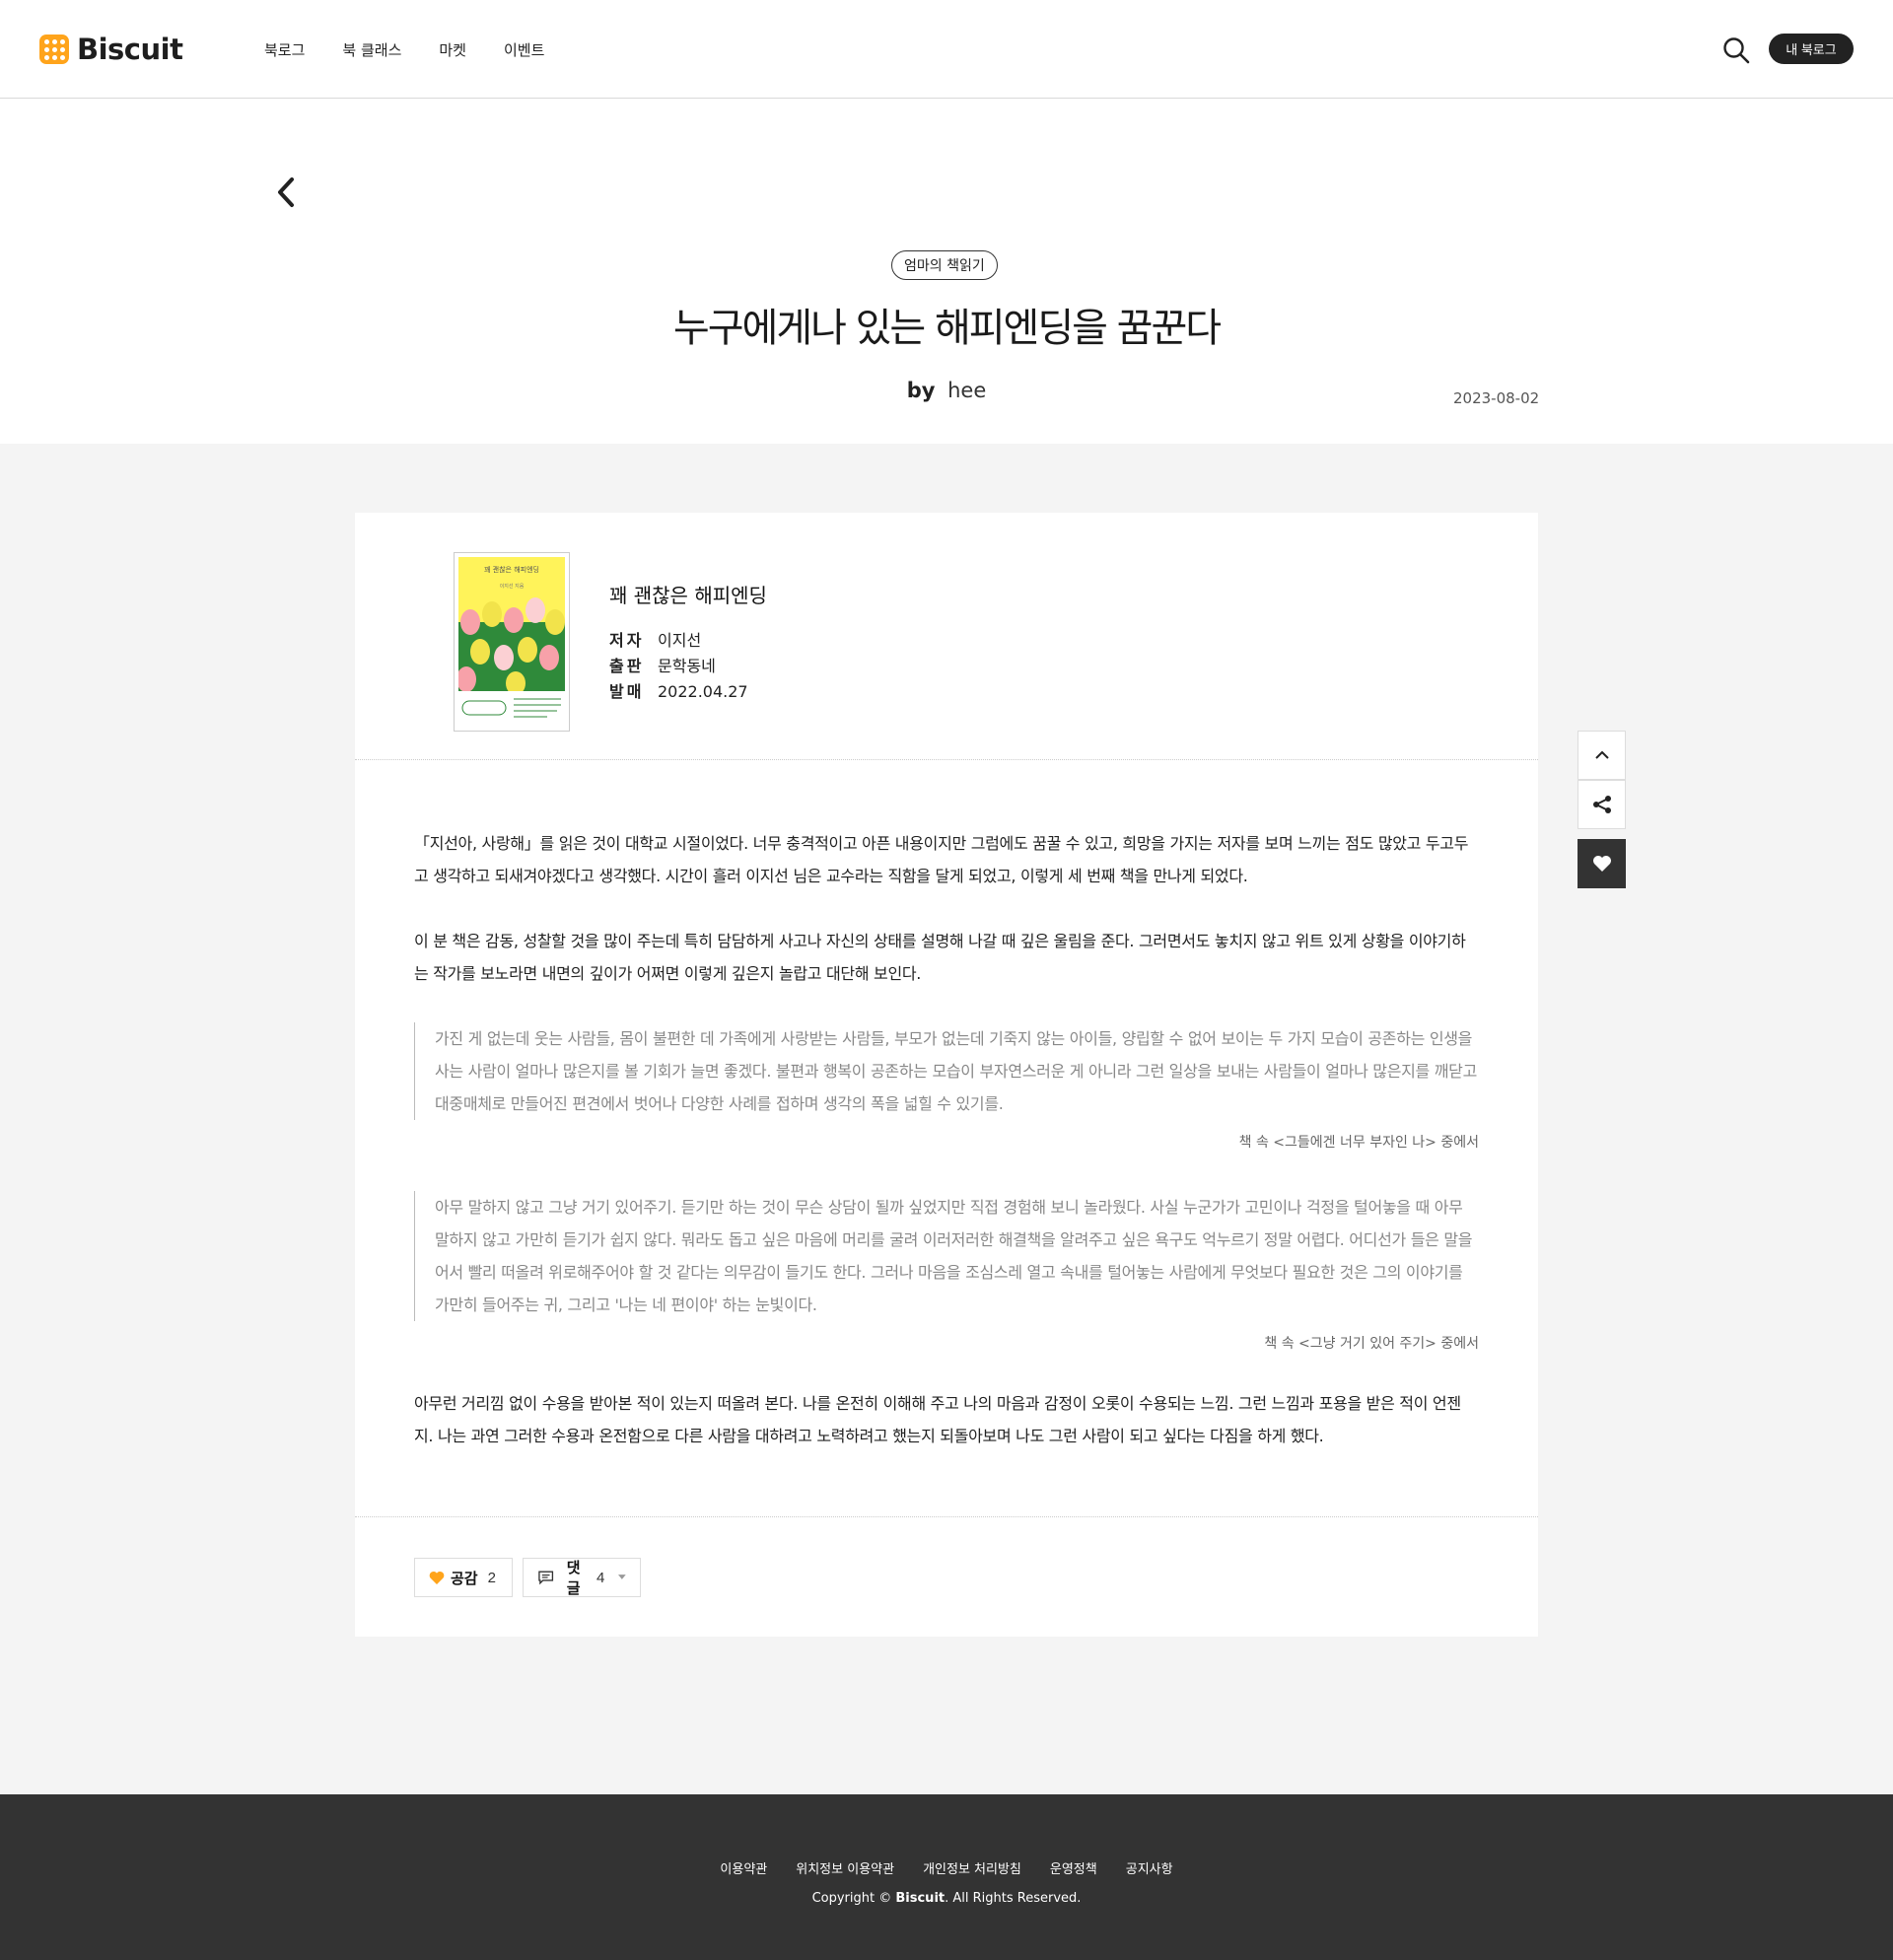  Describe the element at coordinates (574, 1578) in the screenshot. I see `comment-label: 댓글` at that location.